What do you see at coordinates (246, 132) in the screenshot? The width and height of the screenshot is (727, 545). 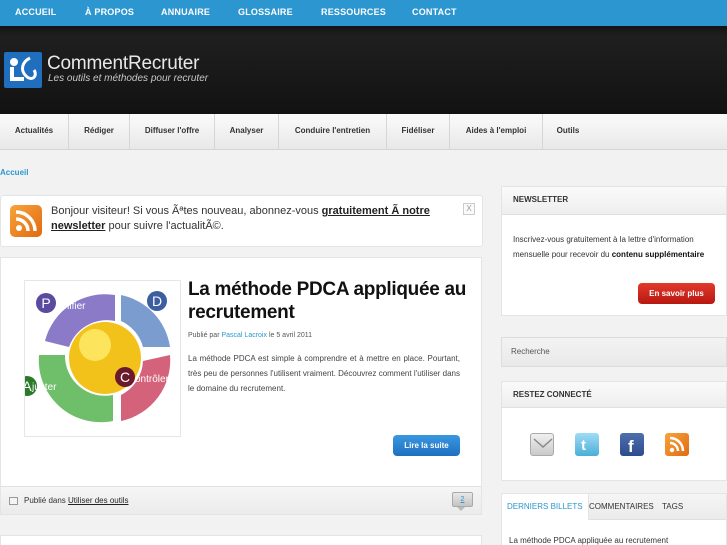 I see `subnav-analyser: Analyser` at bounding box center [246, 132].